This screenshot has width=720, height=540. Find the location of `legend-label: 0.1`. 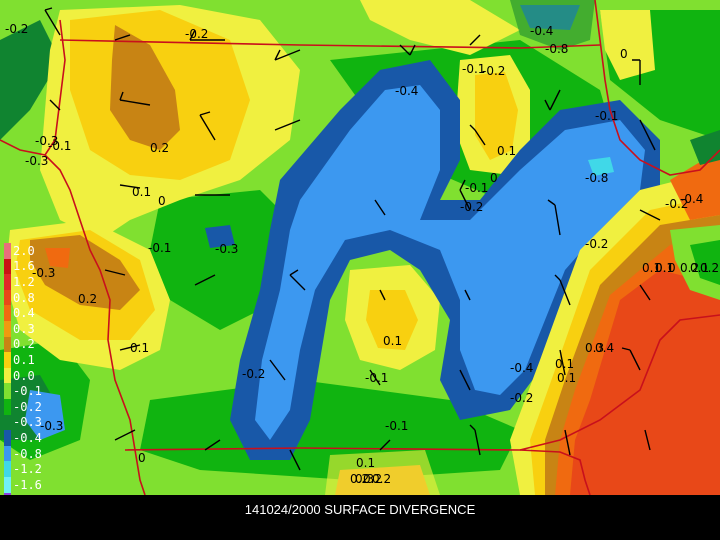

legend-label: 0.1 is located at coordinates (24, 359).